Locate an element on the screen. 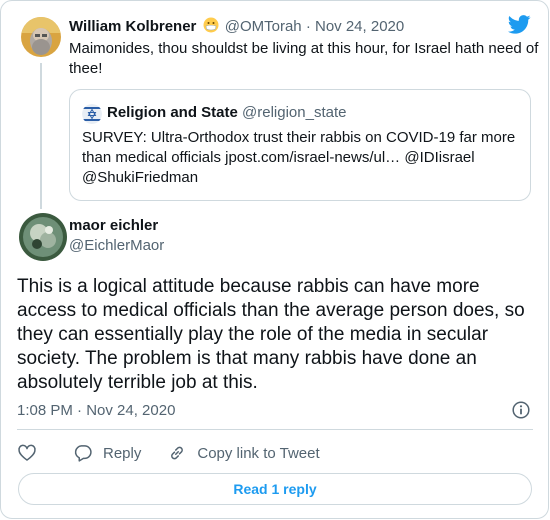 The height and width of the screenshot is (520, 550). divider is located at coordinates (275, 429).